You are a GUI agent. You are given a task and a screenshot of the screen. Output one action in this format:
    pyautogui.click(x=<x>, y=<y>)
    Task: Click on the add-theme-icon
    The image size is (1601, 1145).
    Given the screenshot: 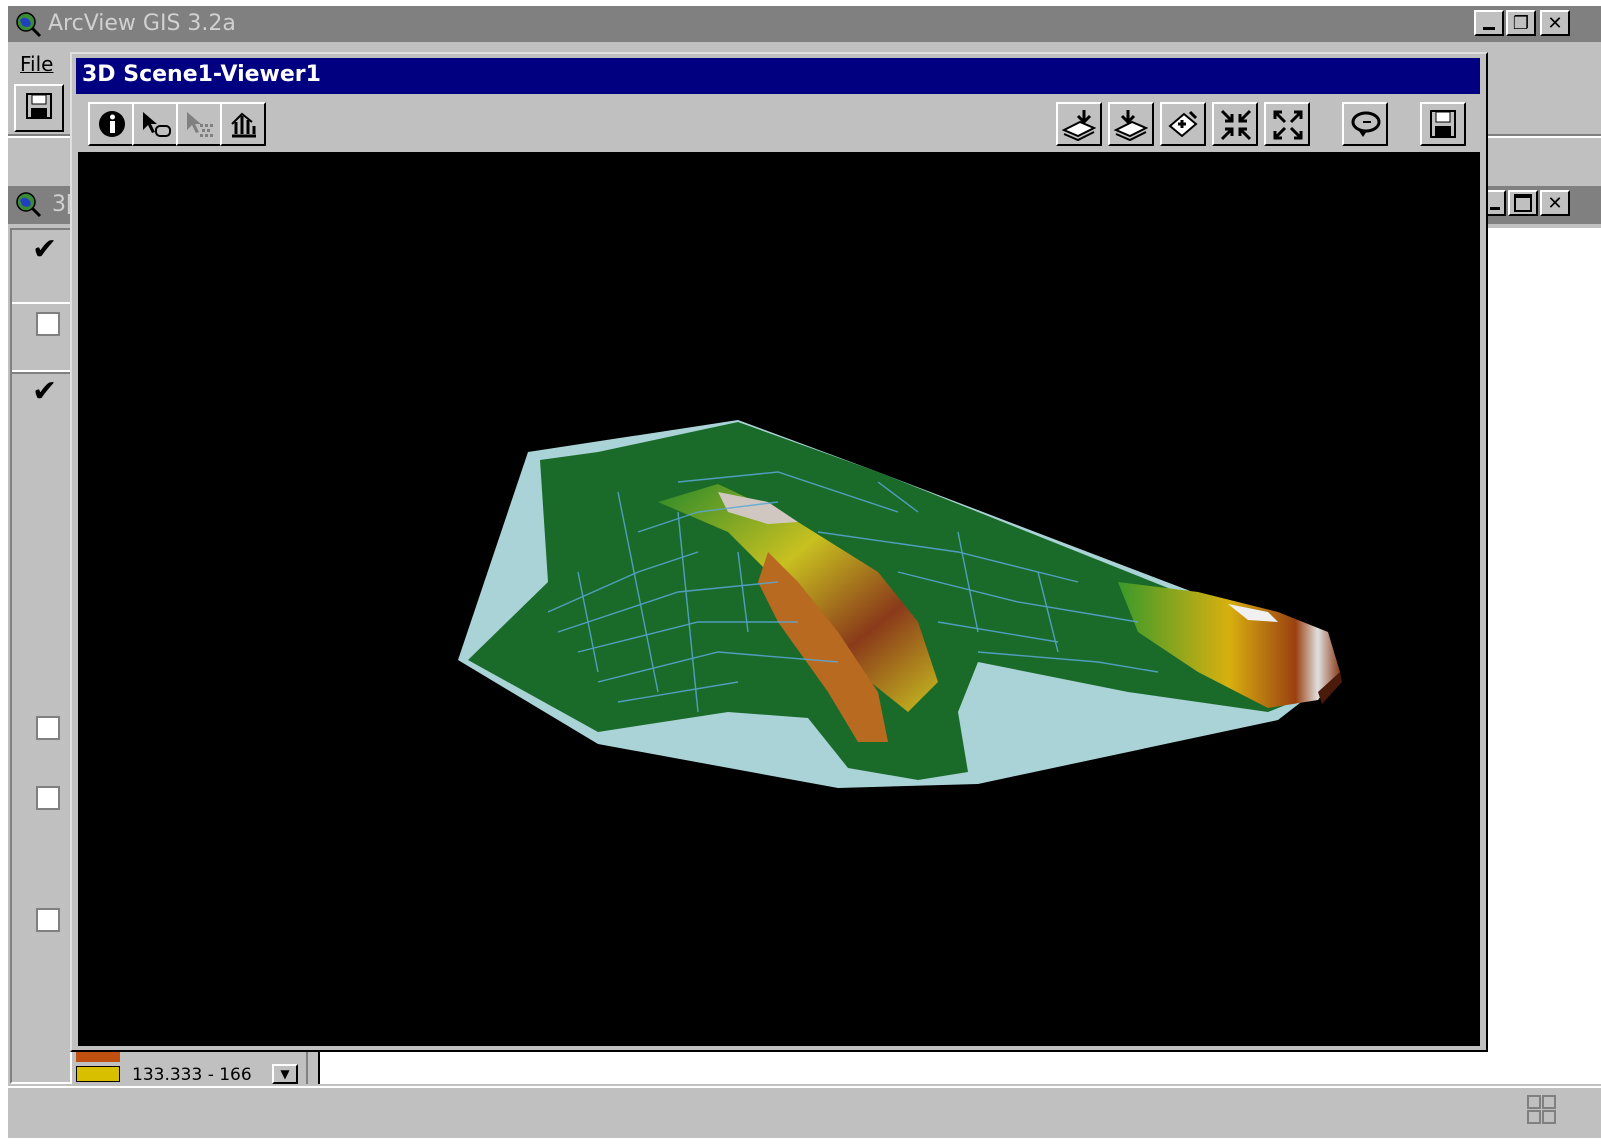 What is the action you would take?
    pyautogui.click(x=1079, y=127)
    